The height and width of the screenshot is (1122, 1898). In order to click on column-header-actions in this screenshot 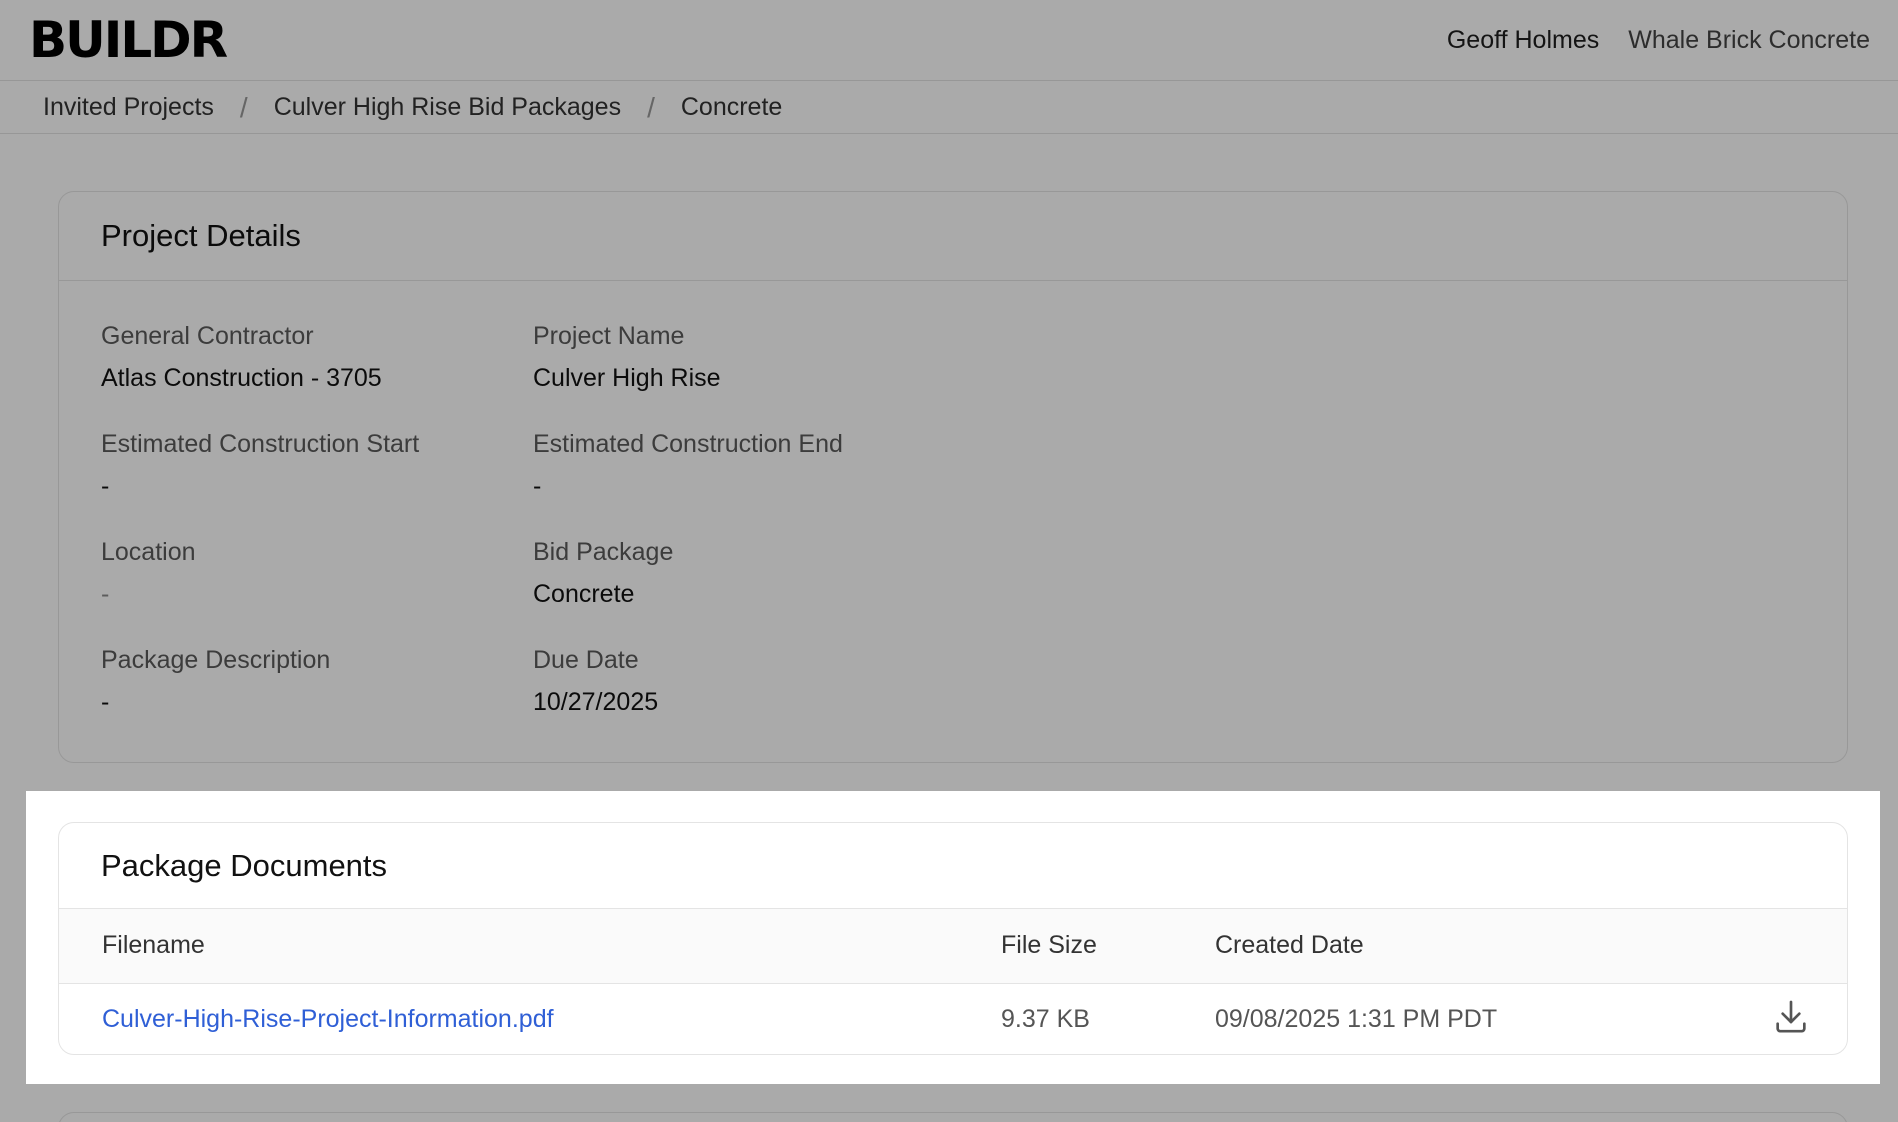, I will do `click(1791, 946)`.